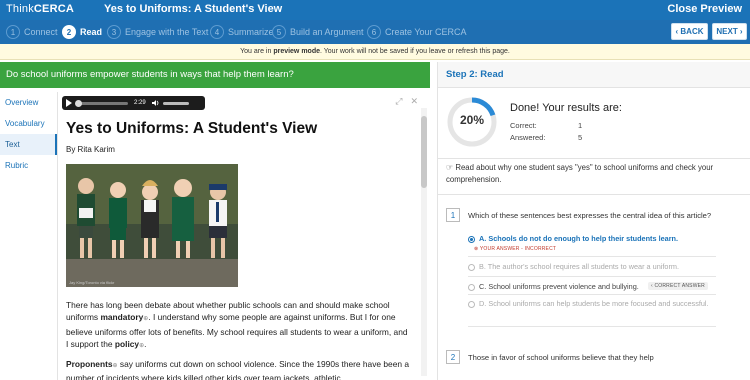  What do you see at coordinates (89, 364) in the screenshot?
I see `glossary-term-proponents: Proponents` at bounding box center [89, 364].